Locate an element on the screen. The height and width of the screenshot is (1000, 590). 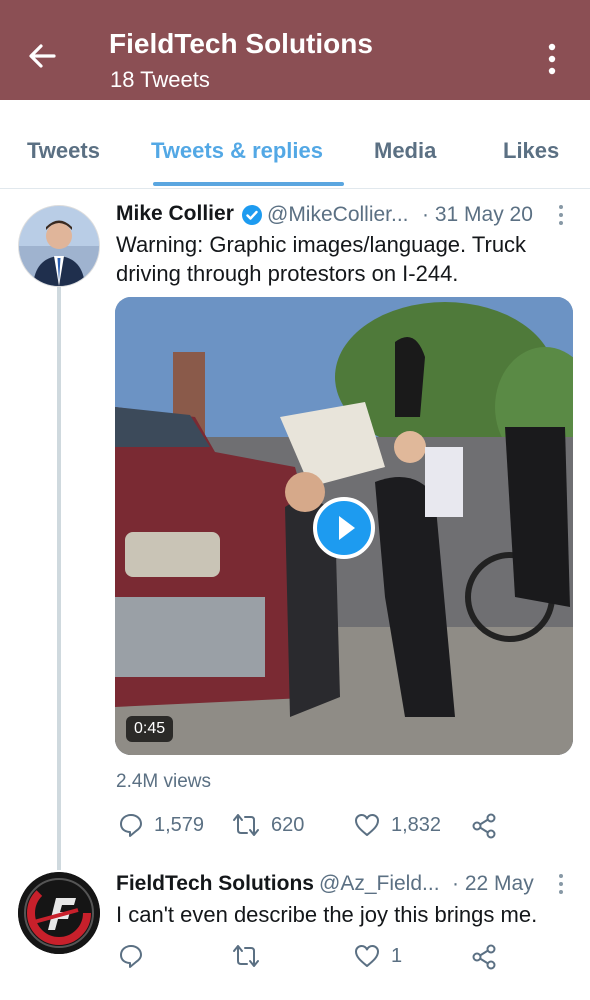
tab-tweets-and-replies: Tweets & replies is located at coordinates (237, 151).